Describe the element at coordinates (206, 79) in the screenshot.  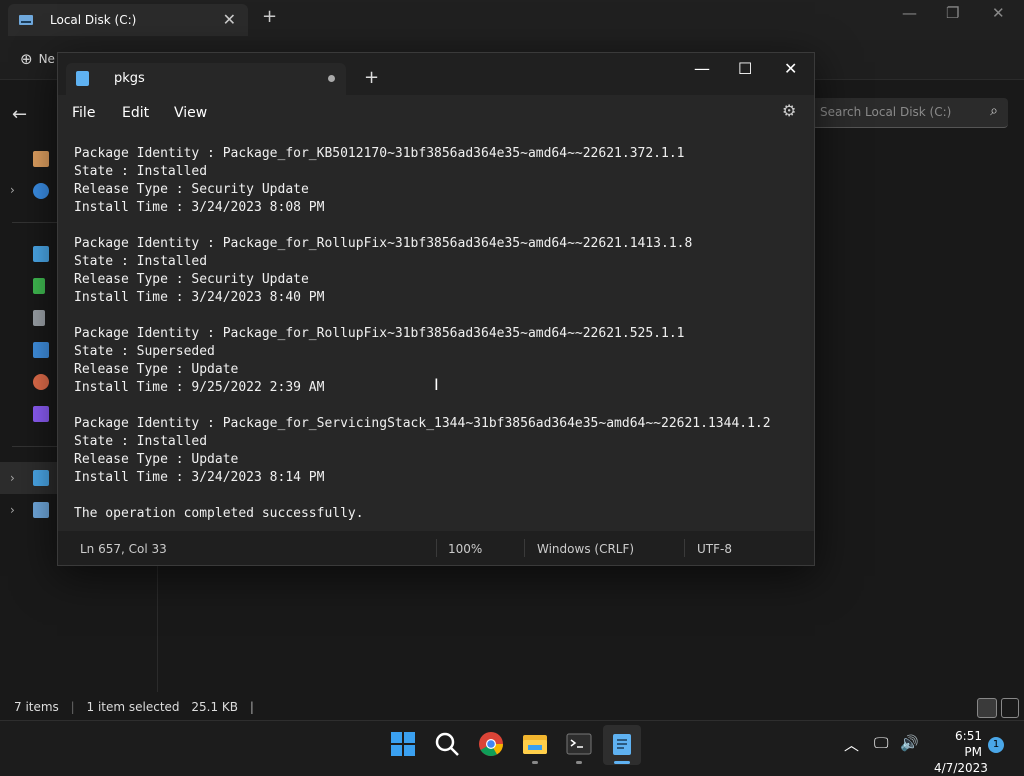
I see `notepad-tab: pkgs` at that location.